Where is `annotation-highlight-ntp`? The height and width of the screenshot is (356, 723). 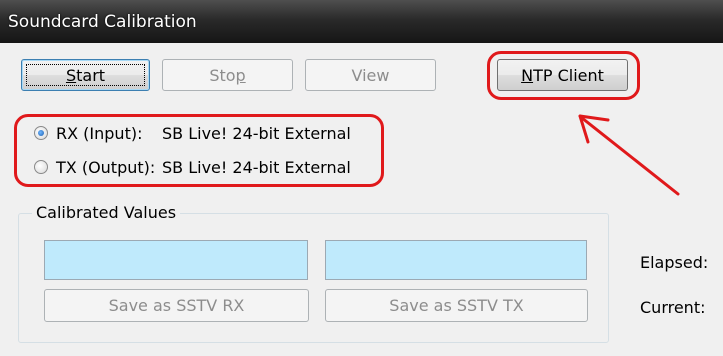 annotation-highlight-ntp is located at coordinates (563, 75).